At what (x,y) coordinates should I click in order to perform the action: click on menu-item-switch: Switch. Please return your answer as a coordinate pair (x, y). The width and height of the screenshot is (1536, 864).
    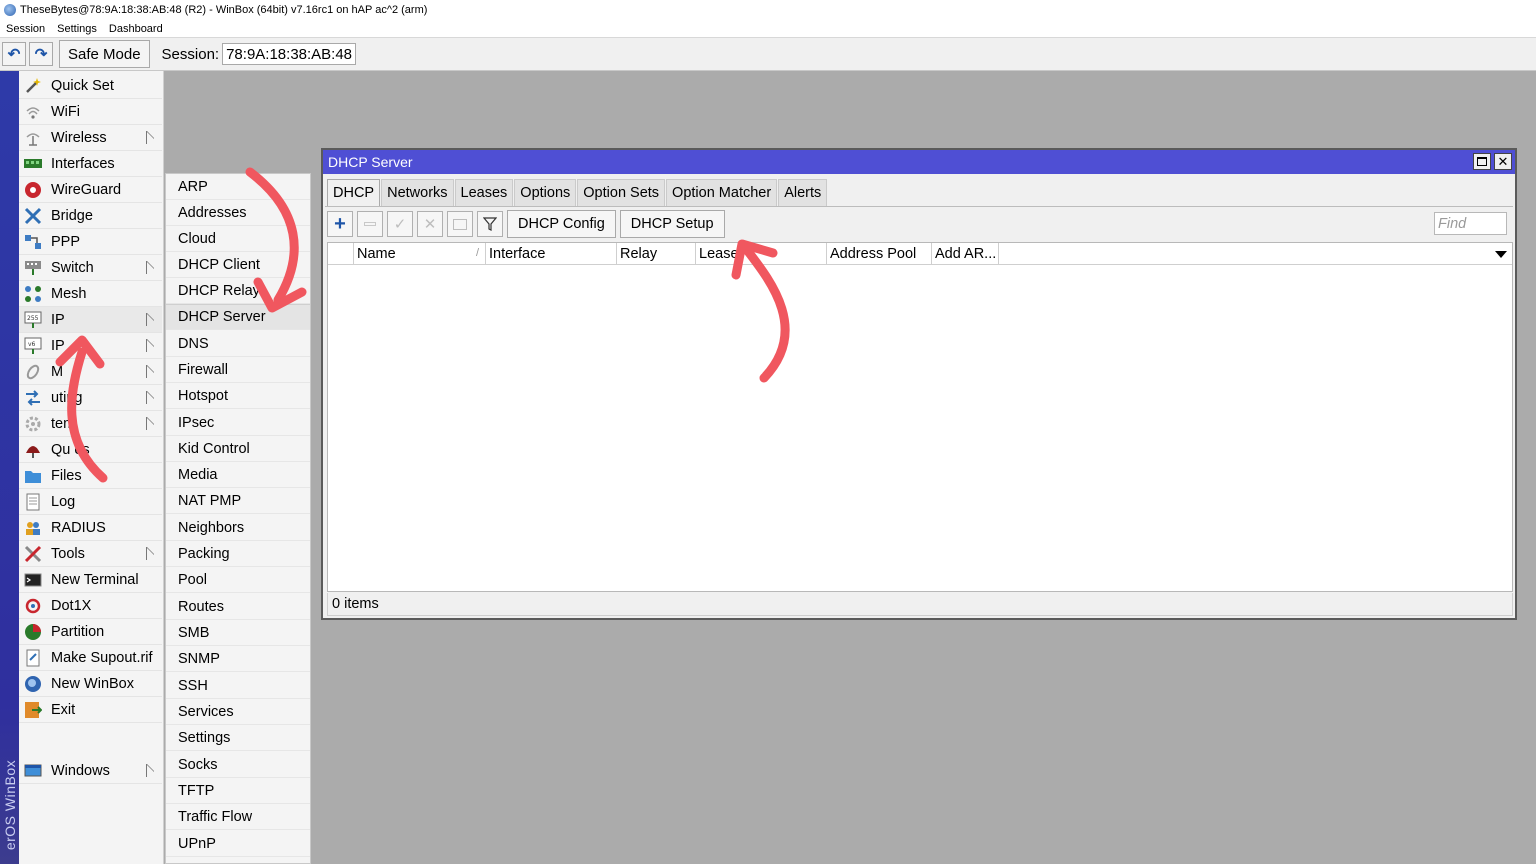
    Looking at the image, I should click on (90, 268).